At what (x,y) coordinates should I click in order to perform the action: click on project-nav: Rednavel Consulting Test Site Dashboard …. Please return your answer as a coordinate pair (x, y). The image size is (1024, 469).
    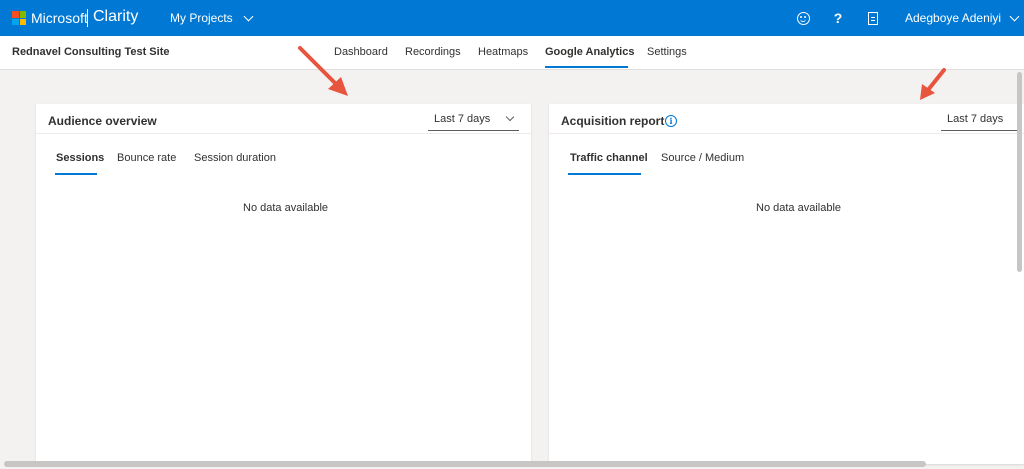
    Looking at the image, I should click on (512, 53).